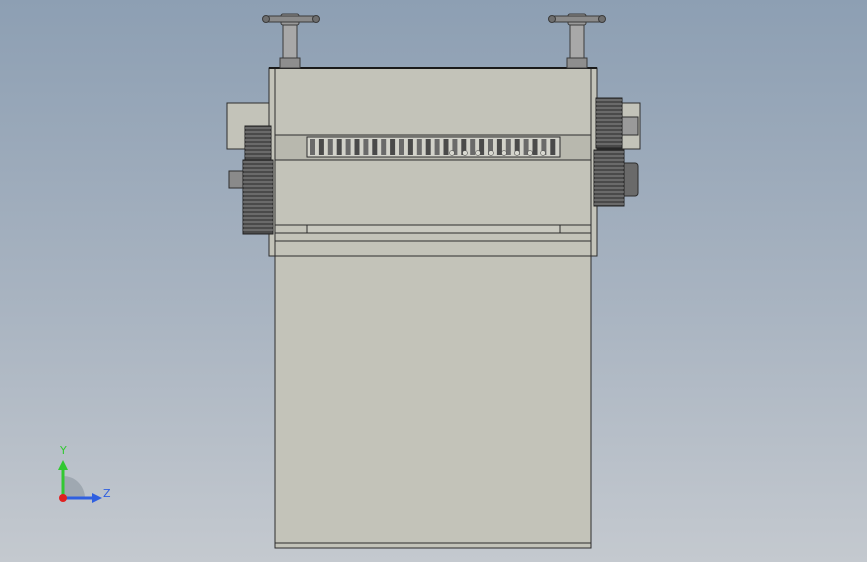 This screenshot has width=867, height=562. I want to click on right-shaft-stub-upper, so click(630, 126).